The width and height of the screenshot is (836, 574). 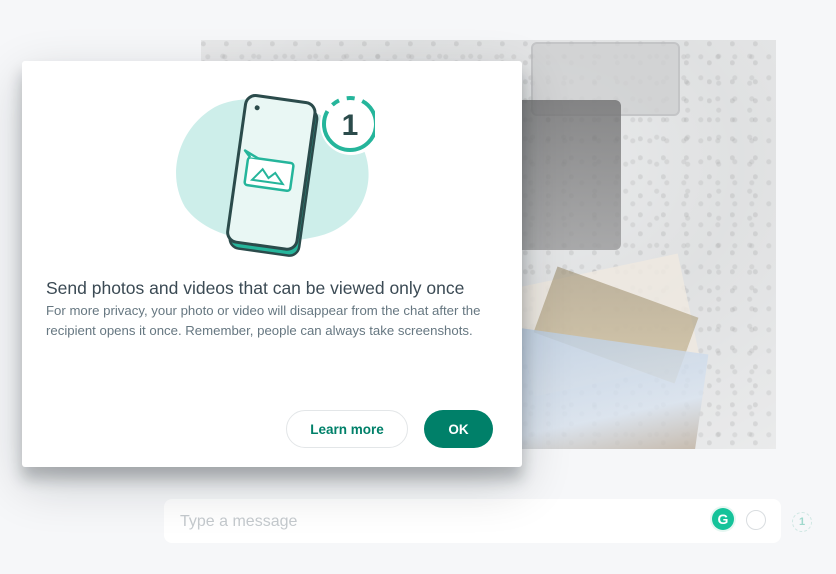 What do you see at coordinates (275, 175) in the screenshot?
I see `phone-view-once-illustration: 1` at bounding box center [275, 175].